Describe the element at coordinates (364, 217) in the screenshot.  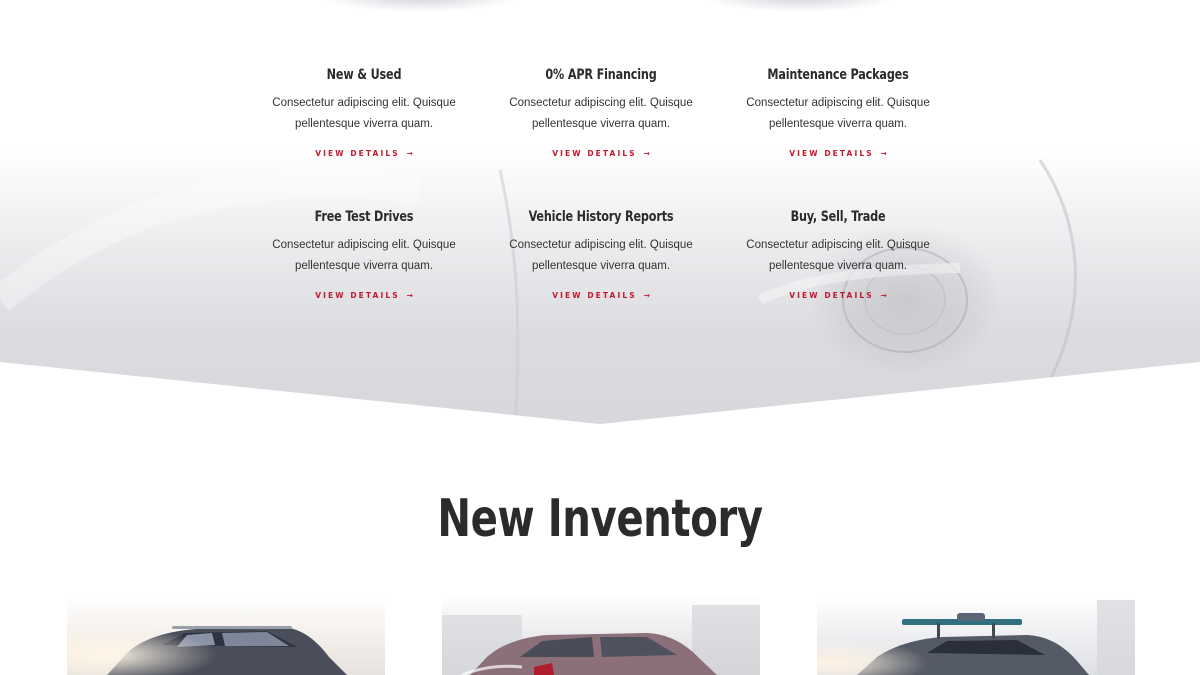
I see `service-title: Free Test Drives` at that location.